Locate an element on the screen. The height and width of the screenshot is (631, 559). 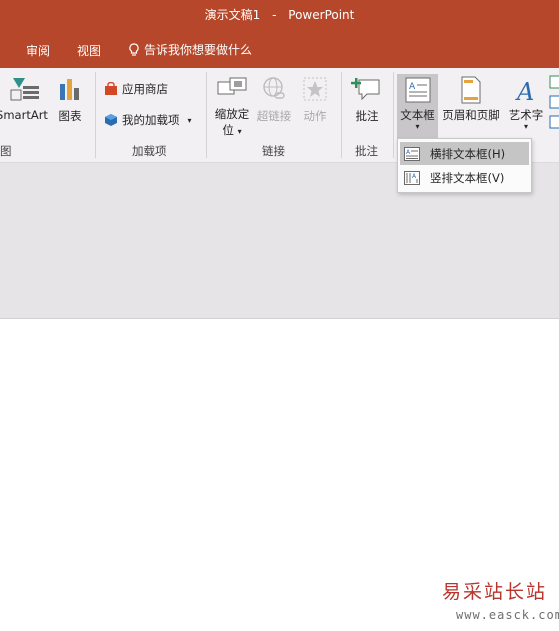
illustrations-group-label: 图 is located at coordinates (6, 151).